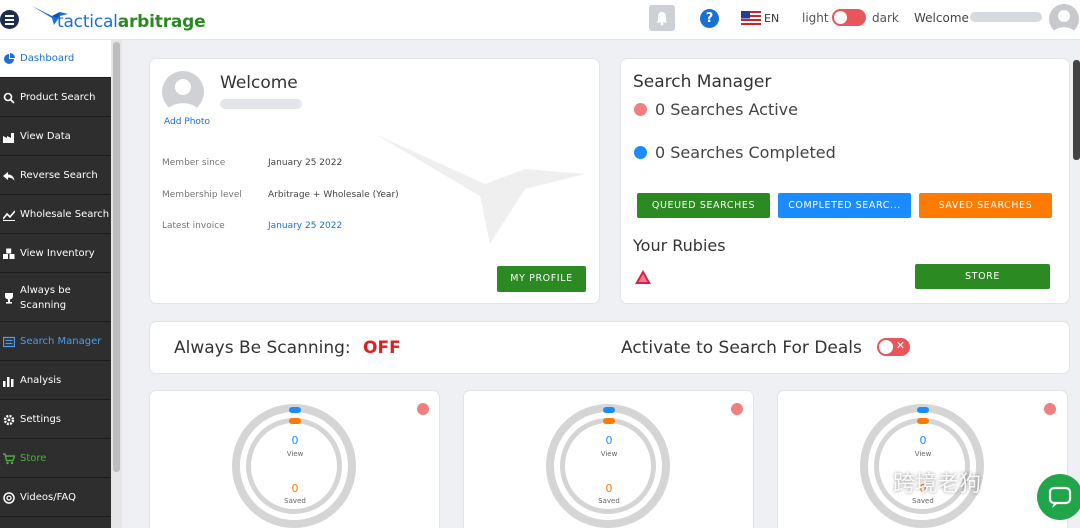  Describe the element at coordinates (9, 19) in the screenshot. I see `hamburger-icon` at that location.